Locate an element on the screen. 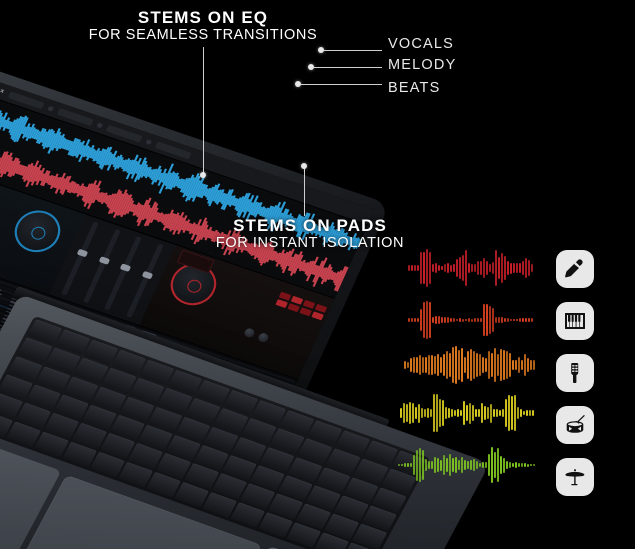  microphone-icon is located at coordinates (575, 269).